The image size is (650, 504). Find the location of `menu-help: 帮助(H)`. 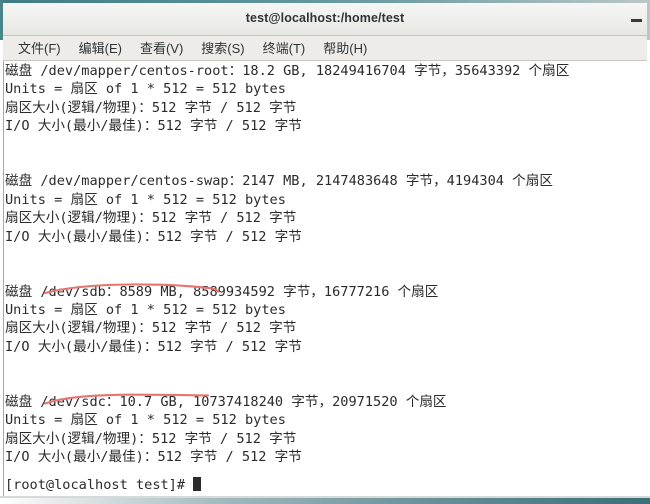

menu-help: 帮助(H) is located at coordinates (345, 48).